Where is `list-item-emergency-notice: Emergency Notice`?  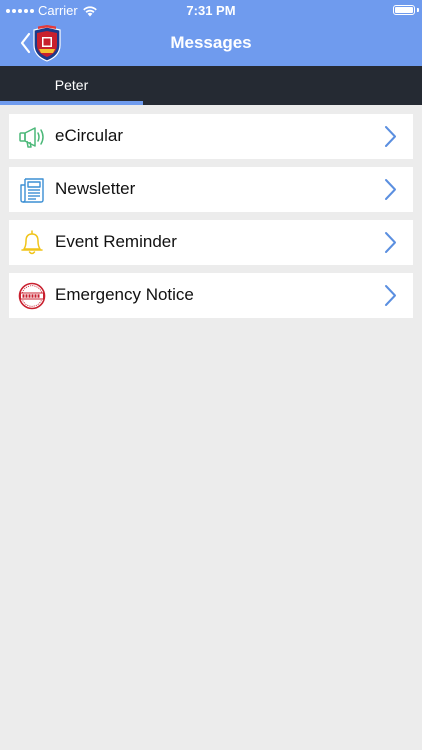
list-item-emergency-notice: Emergency Notice is located at coordinates (211, 295).